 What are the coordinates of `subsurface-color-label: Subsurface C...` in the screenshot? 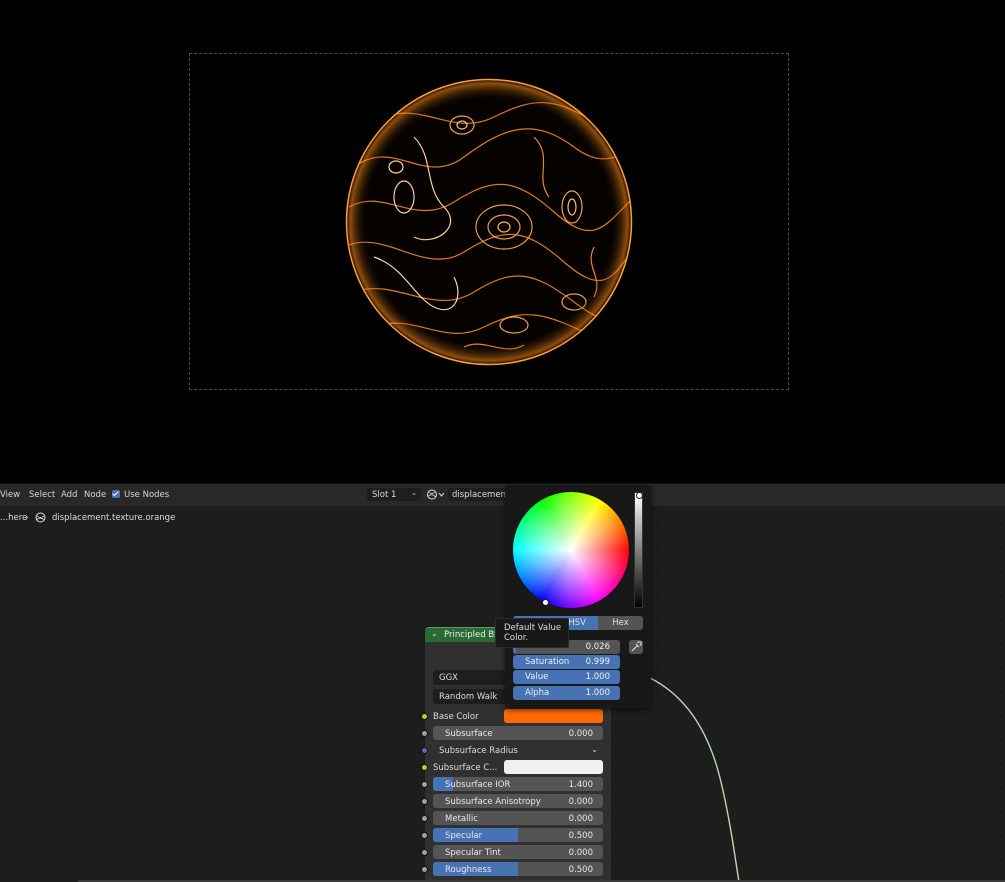 It's located at (465, 768).